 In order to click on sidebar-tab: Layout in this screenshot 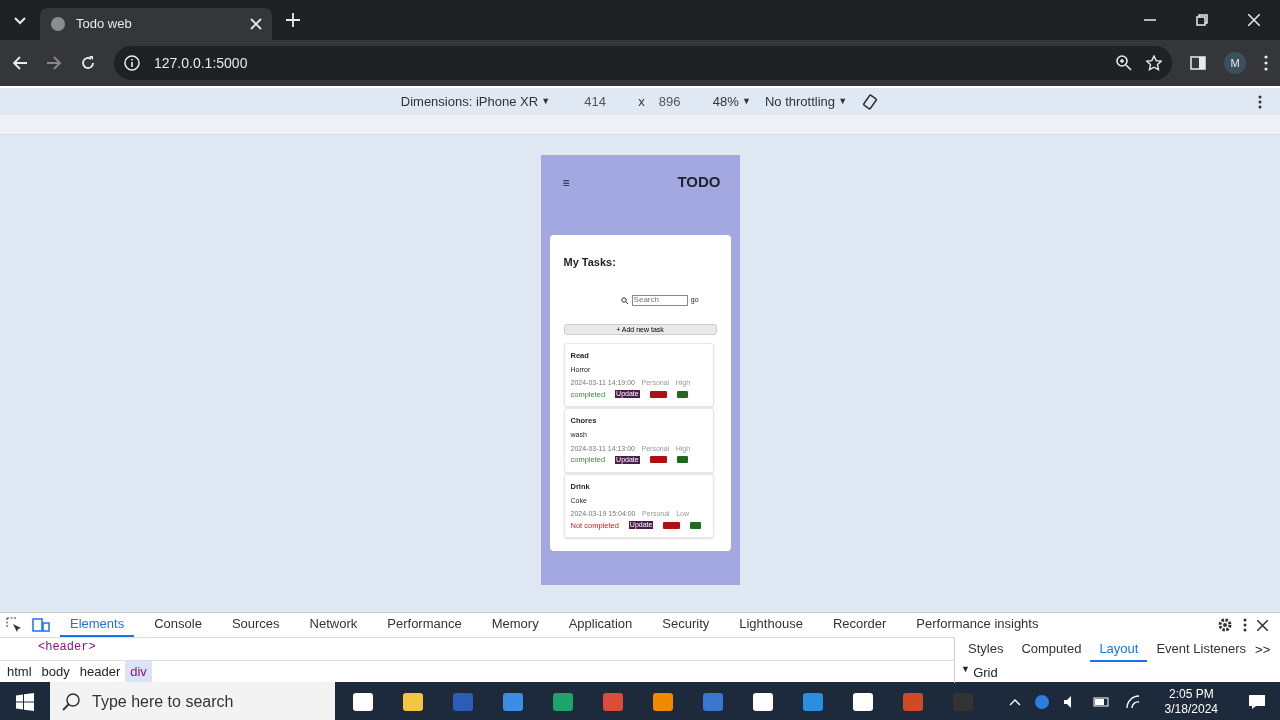, I will do `click(1119, 650)`.